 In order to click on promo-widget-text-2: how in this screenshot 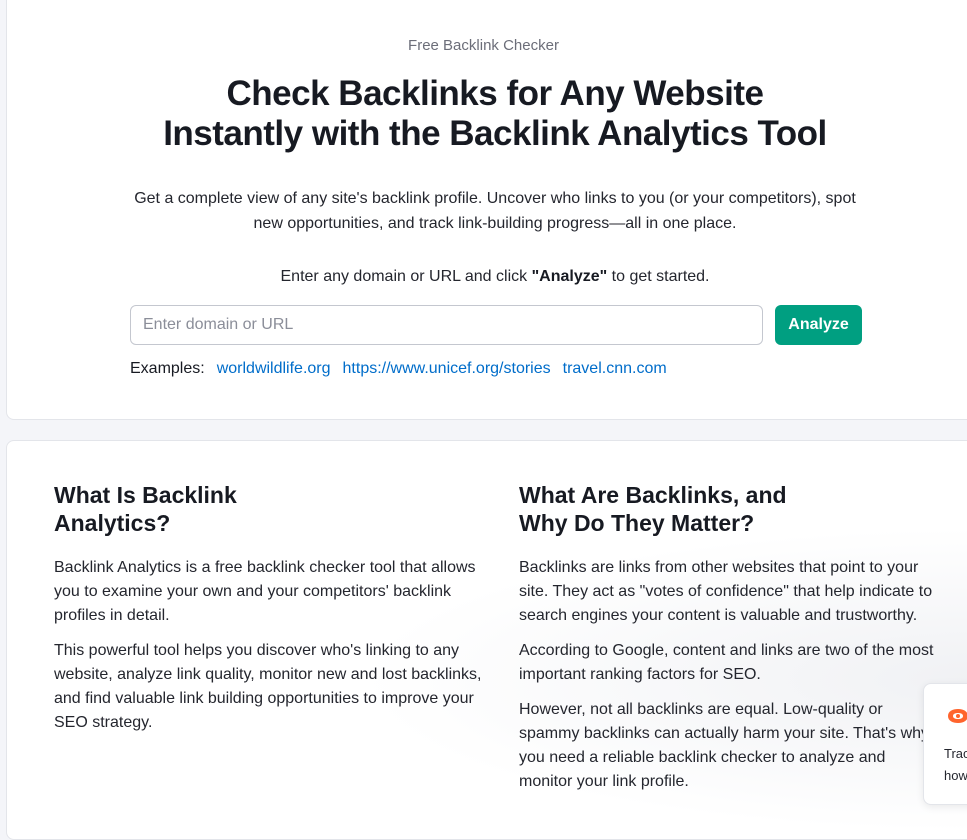, I will do `click(955, 775)`.